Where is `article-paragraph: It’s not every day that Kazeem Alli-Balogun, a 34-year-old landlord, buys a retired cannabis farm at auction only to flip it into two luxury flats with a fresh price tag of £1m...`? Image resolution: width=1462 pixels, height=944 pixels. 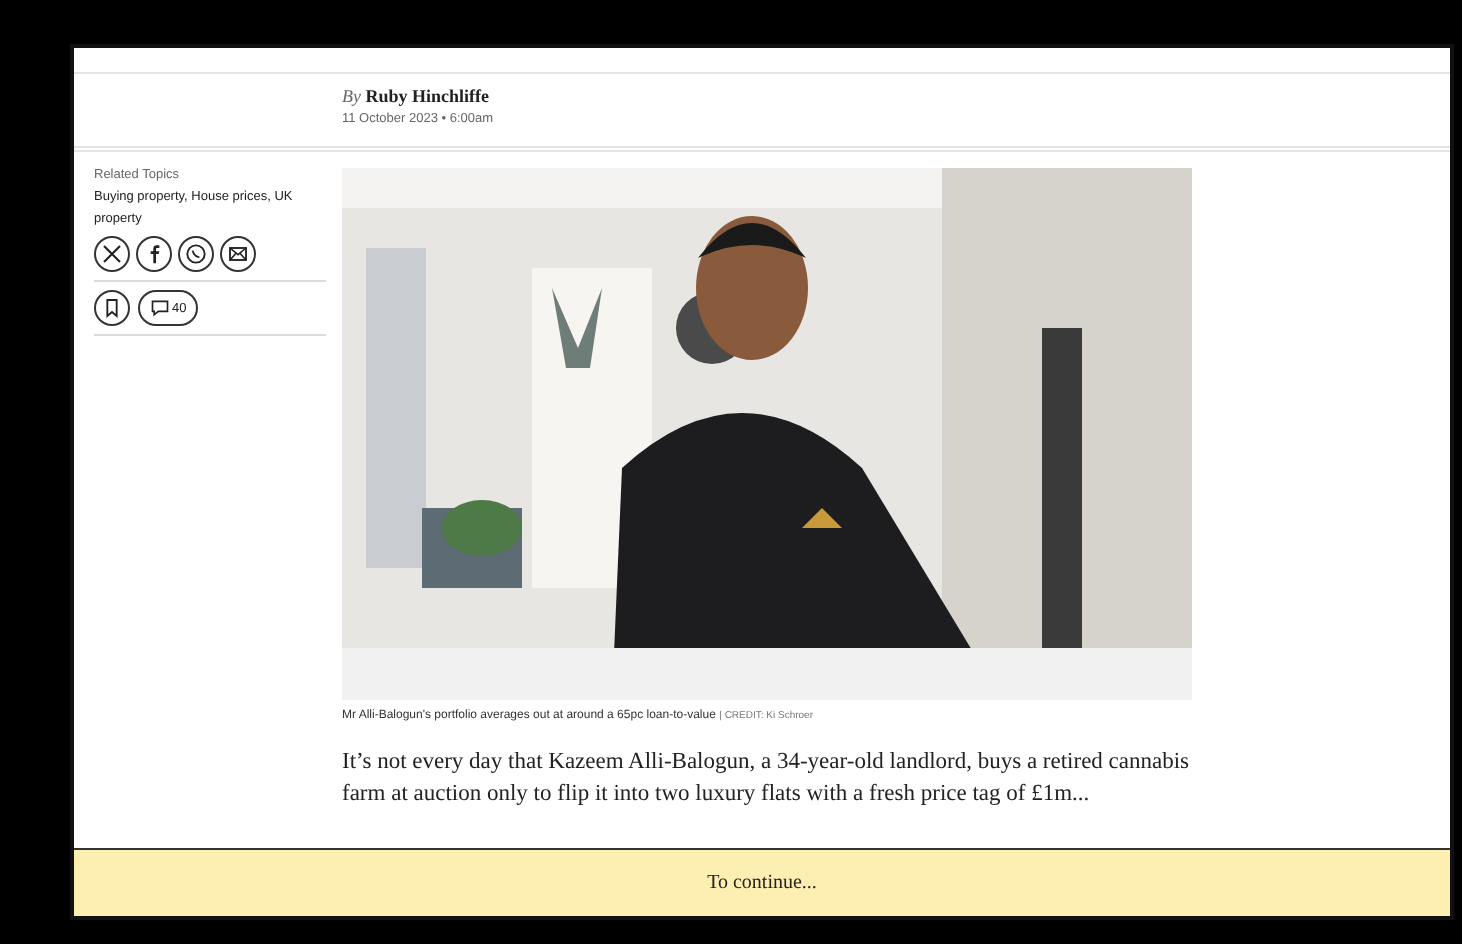 article-paragraph: It’s not every day that Kazeem Alli-Balogun, a 34-year-old landlord, buys a retired cannabis farm at auction only to flip it into two luxury flats with a fresh price tag of £1m... is located at coordinates (767, 779).